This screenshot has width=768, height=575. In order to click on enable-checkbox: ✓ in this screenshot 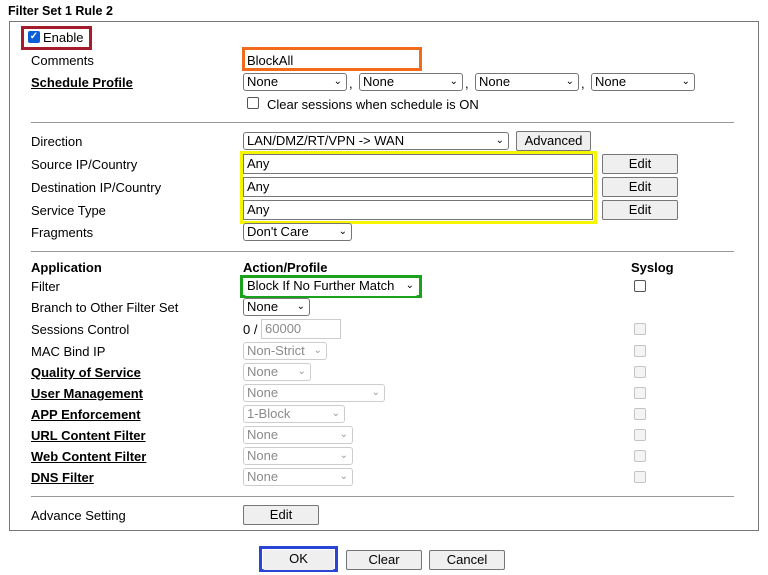, I will do `click(34, 37)`.